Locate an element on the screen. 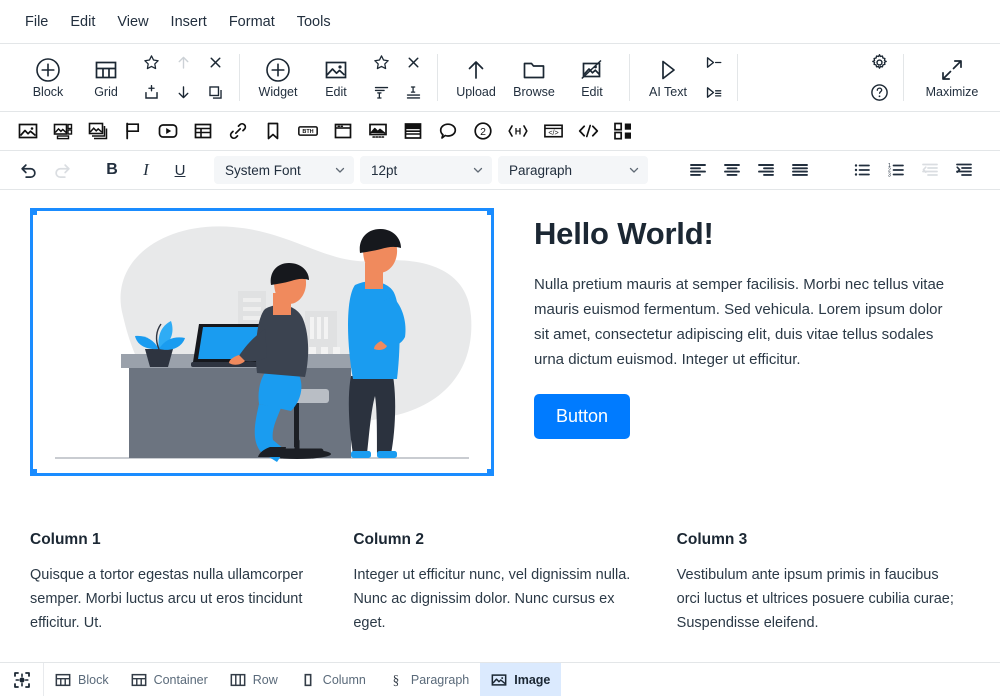 This screenshot has height=696, width=1000. code-window-icon: </> is located at coordinates (553, 131).